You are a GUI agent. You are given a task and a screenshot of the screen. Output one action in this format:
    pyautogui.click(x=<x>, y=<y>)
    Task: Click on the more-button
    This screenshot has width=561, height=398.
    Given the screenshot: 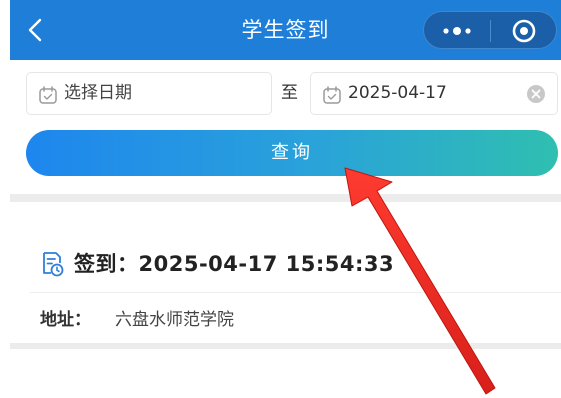 What is the action you would take?
    pyautogui.click(x=457, y=31)
    